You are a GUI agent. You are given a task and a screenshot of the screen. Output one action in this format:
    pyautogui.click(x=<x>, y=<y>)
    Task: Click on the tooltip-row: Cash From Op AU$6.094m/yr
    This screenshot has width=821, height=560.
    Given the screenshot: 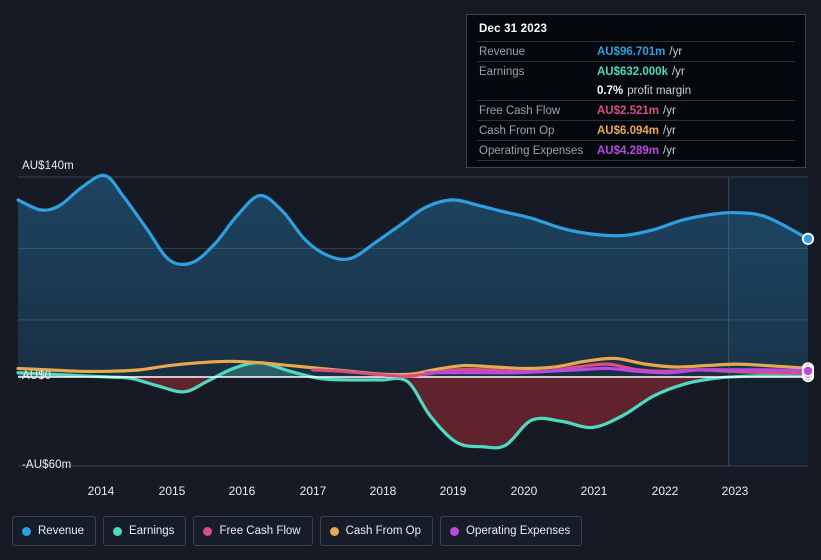 What is the action you would take?
    pyautogui.click(x=636, y=130)
    